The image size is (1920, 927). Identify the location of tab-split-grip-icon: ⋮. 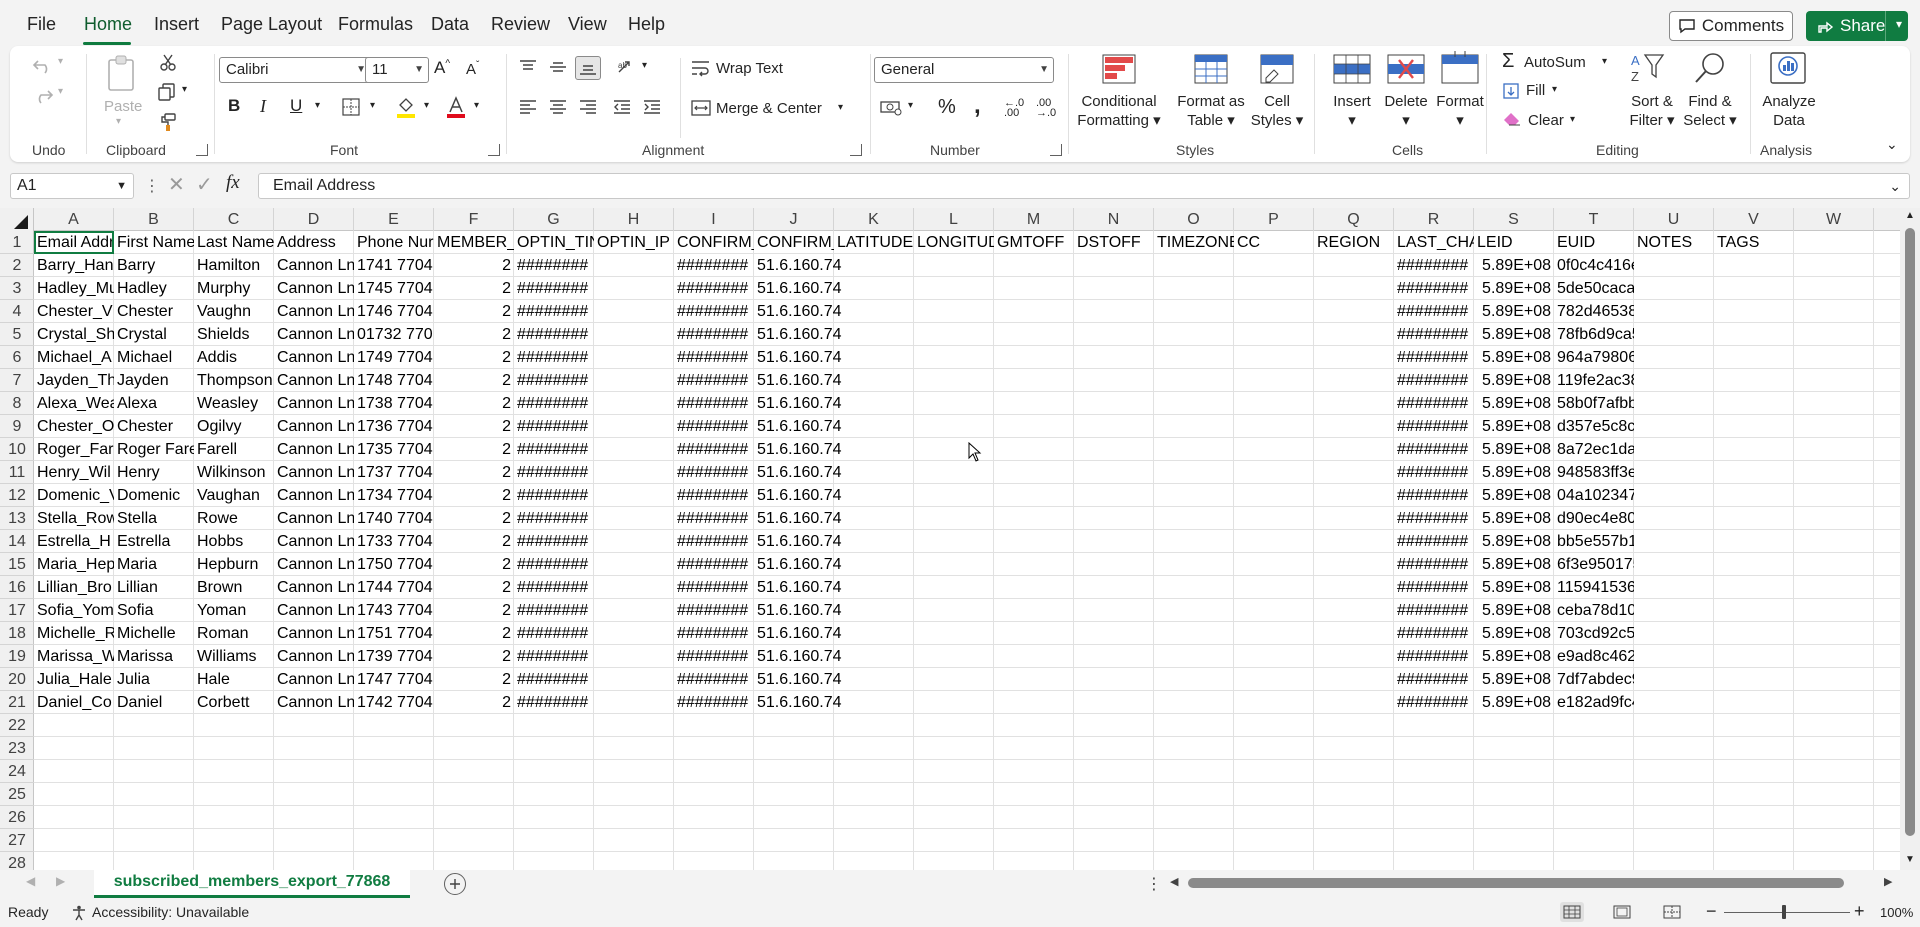
(1154, 884).